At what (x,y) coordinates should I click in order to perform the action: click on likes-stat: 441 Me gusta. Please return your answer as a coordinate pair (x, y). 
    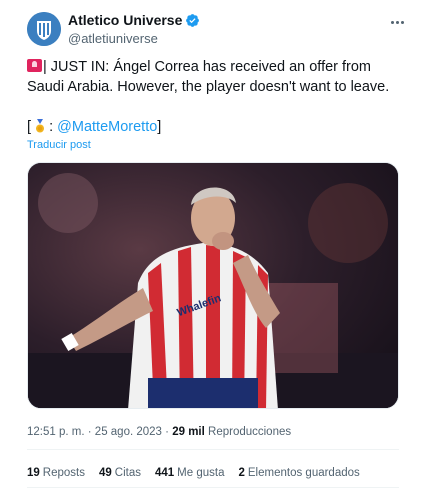
    Looking at the image, I should click on (190, 473).